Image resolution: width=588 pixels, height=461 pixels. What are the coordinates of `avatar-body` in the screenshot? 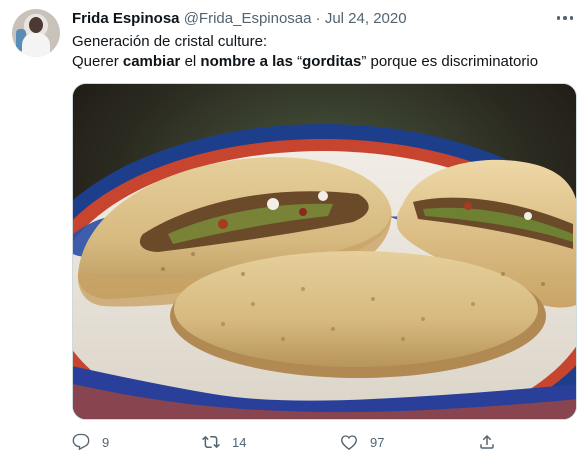 It's located at (36, 45).